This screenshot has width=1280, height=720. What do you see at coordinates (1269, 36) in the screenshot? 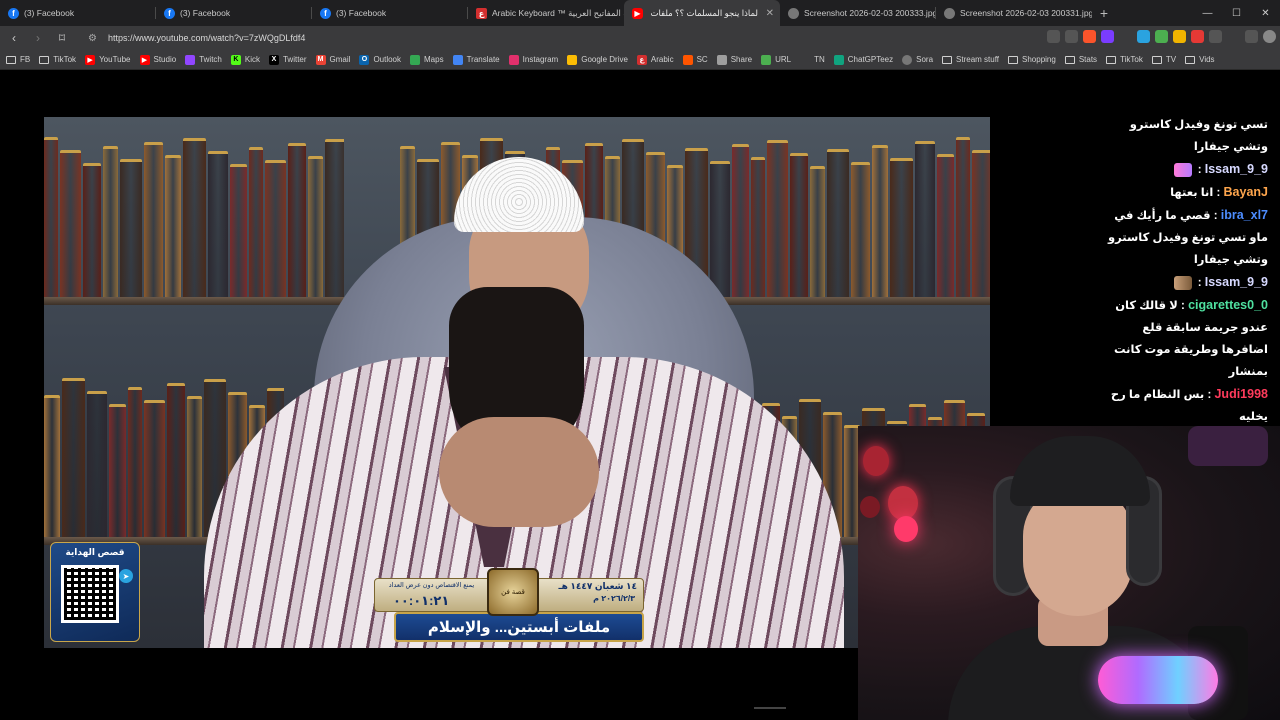
I see `profile-avatar` at bounding box center [1269, 36].